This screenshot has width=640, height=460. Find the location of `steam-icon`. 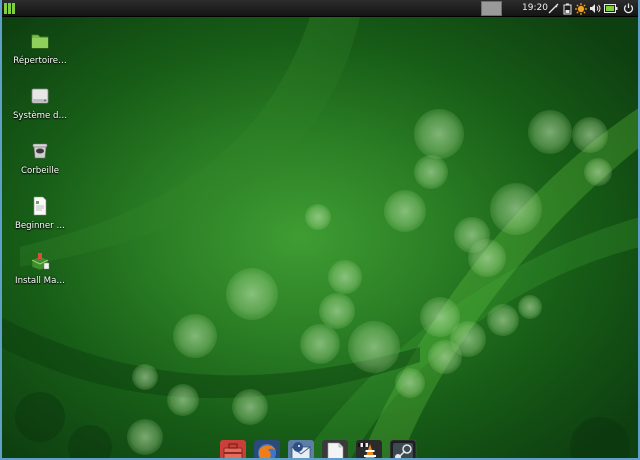

steam-icon is located at coordinates (403, 449).